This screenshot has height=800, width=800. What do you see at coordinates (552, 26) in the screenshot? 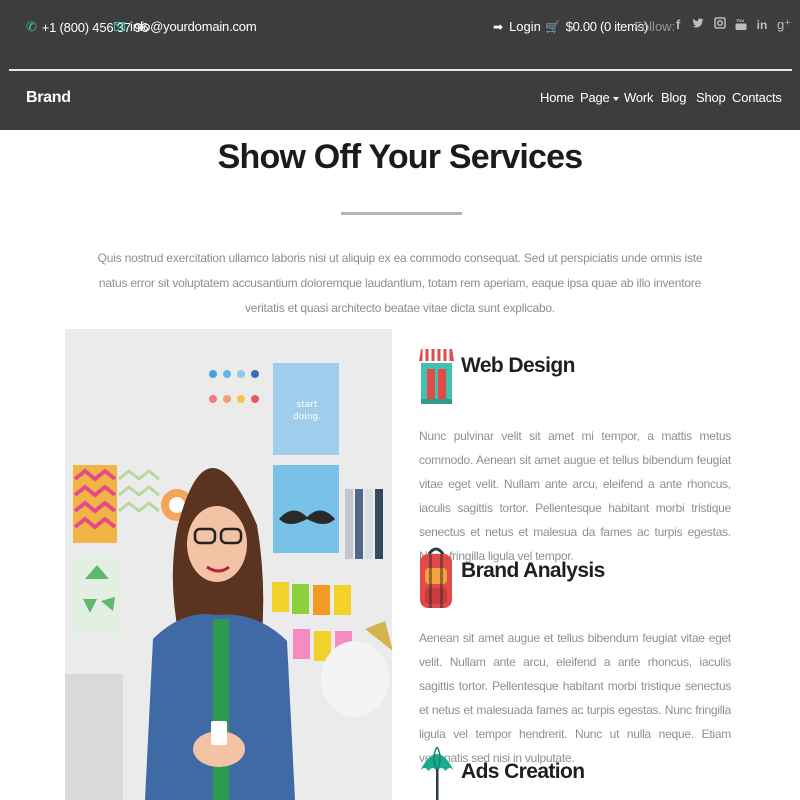
I see `cart-icon: 🛒` at bounding box center [552, 26].